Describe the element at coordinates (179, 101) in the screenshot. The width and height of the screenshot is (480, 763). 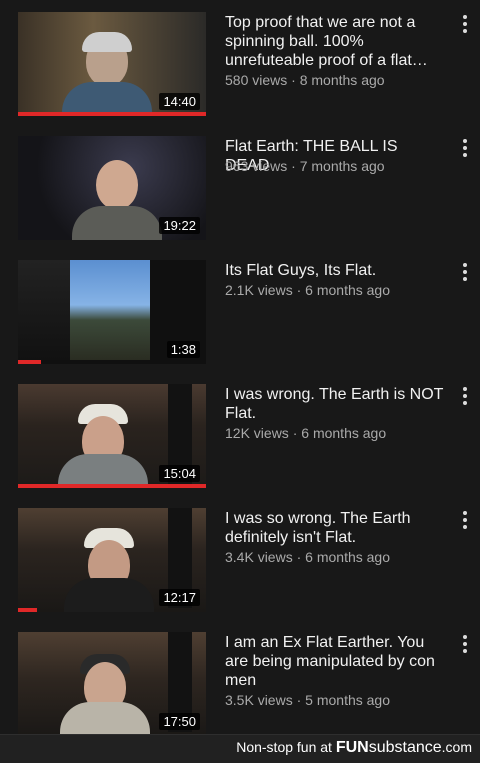
I see `video-duration: 14:40` at that location.